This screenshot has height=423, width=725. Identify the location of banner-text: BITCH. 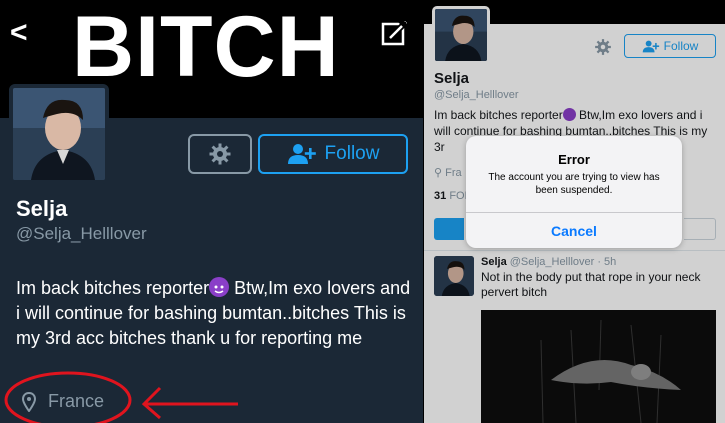
(206, 47).